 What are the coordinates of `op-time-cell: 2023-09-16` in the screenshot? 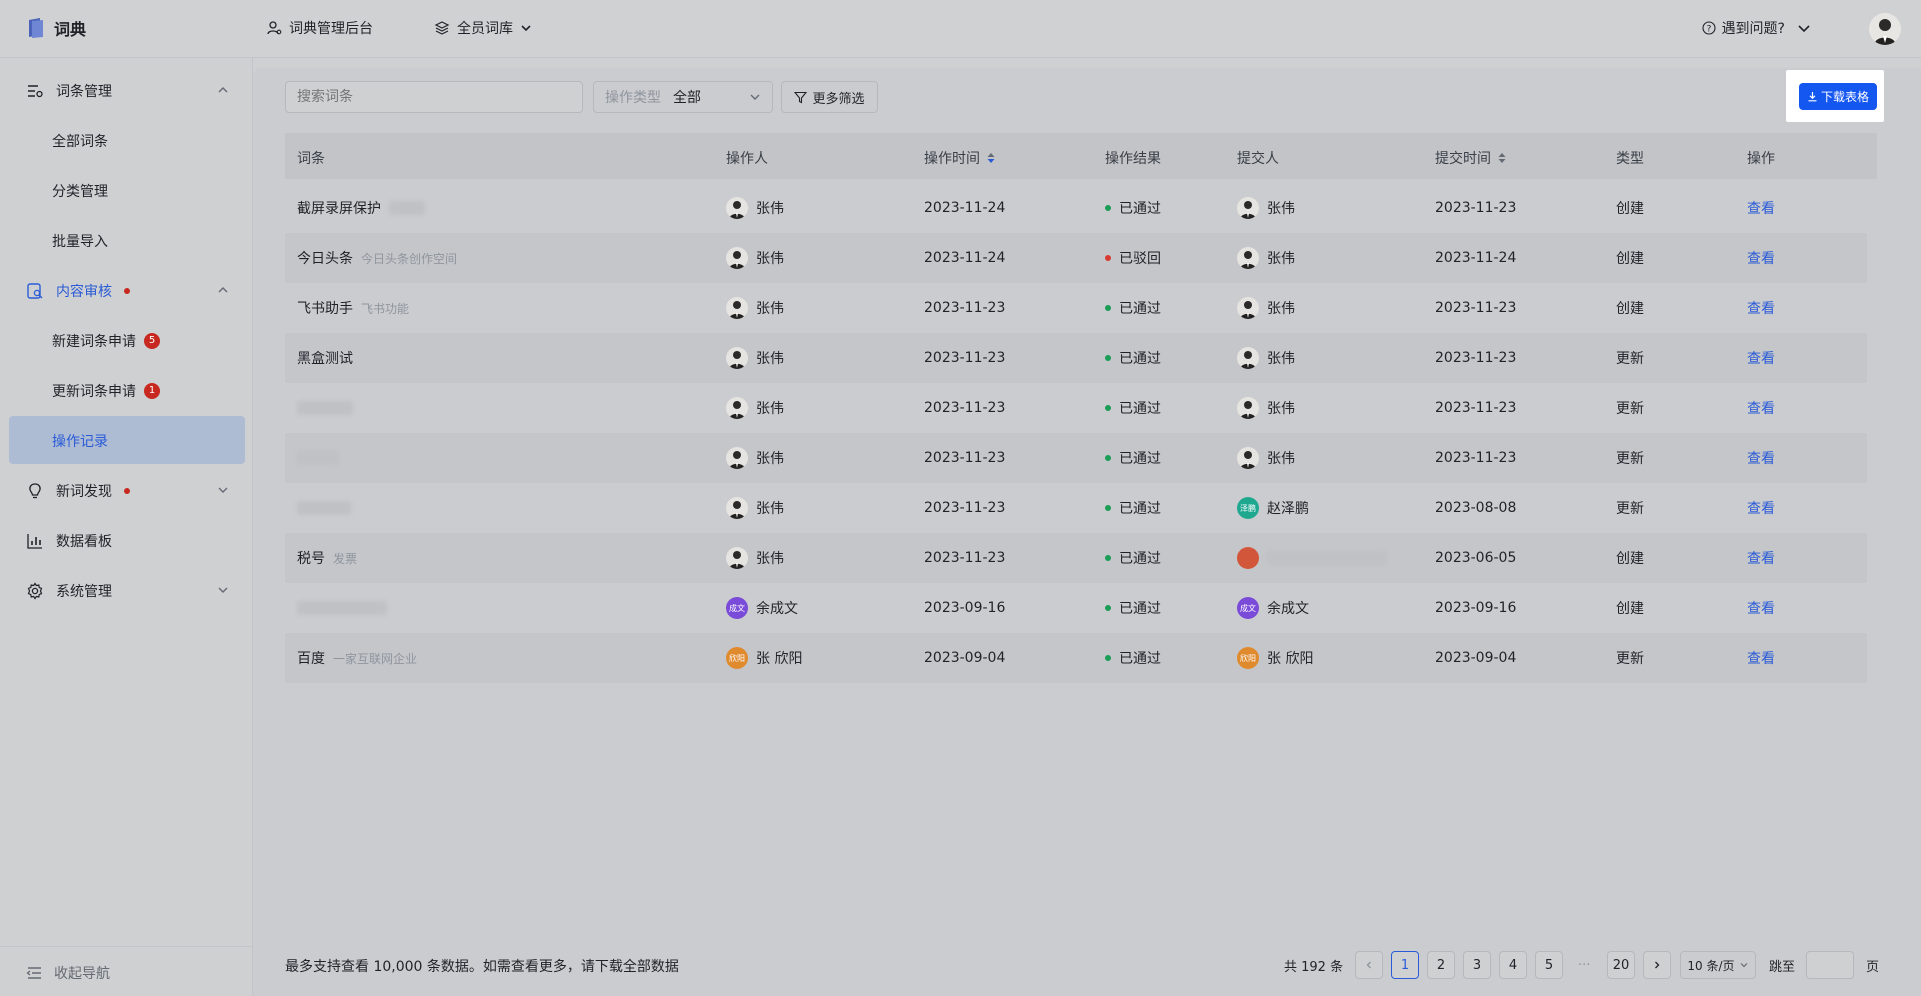 It's located at (965, 608).